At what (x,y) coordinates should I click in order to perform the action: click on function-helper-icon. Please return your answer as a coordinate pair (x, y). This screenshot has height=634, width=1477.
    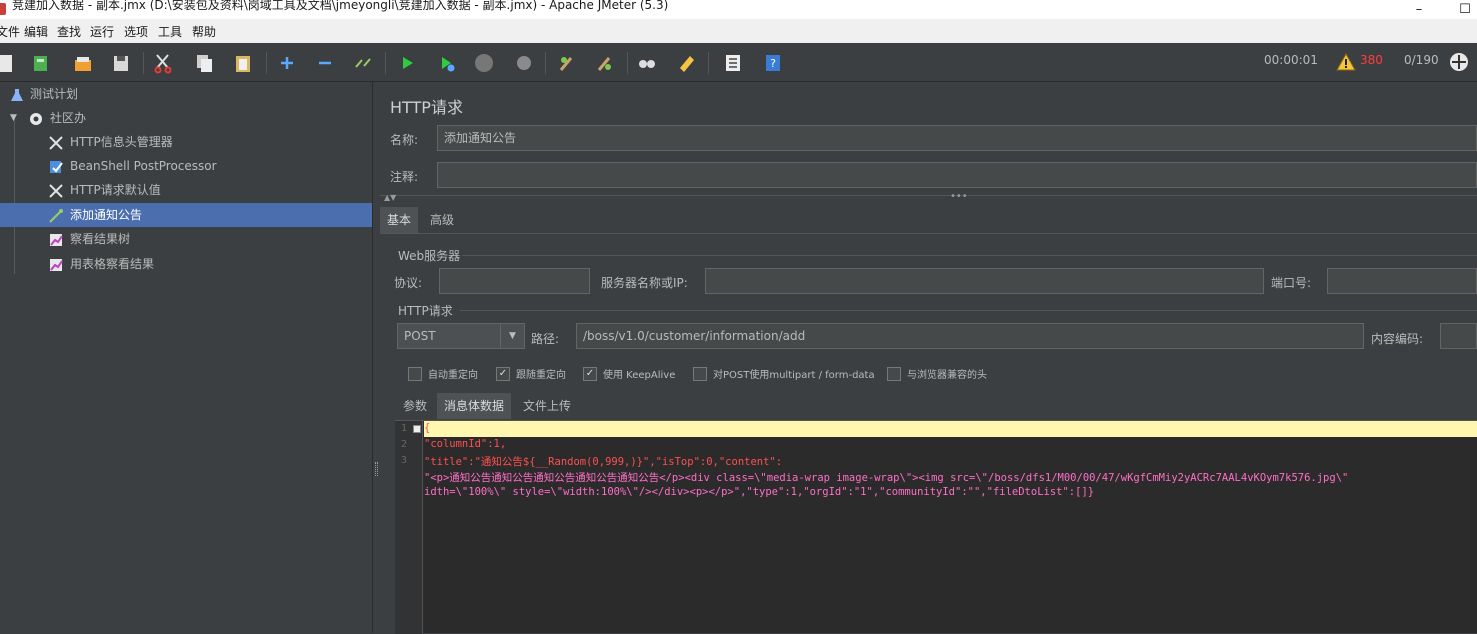
    Looking at the image, I should click on (733, 63).